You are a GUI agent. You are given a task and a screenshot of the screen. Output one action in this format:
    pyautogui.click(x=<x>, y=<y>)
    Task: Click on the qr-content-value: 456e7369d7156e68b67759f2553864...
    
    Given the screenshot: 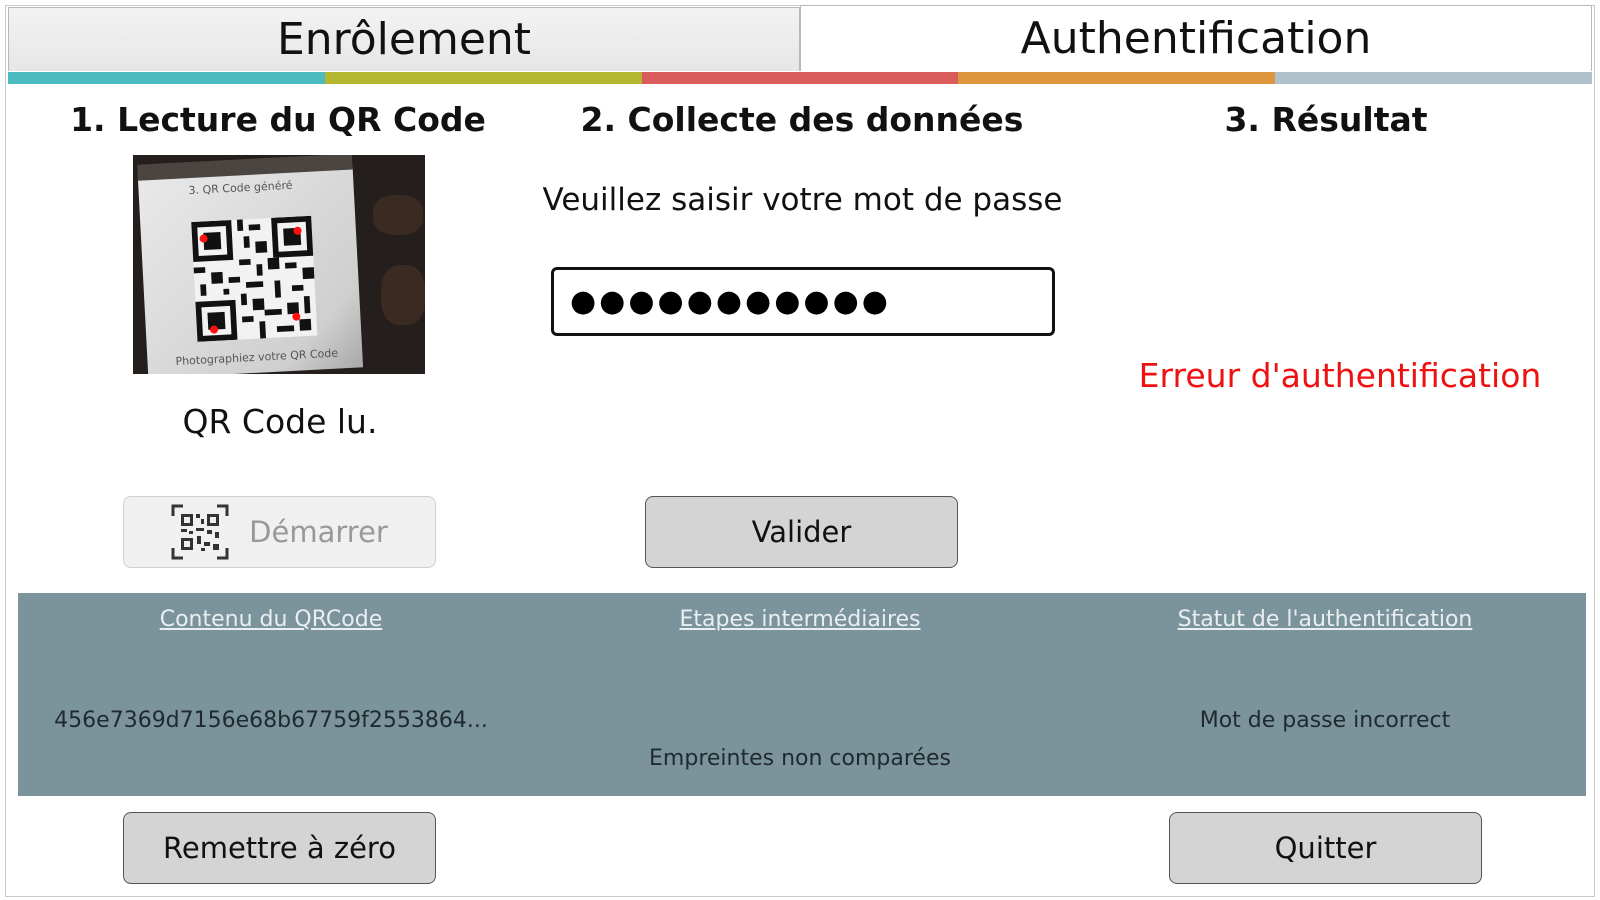 What is the action you would take?
    pyautogui.click(x=271, y=720)
    